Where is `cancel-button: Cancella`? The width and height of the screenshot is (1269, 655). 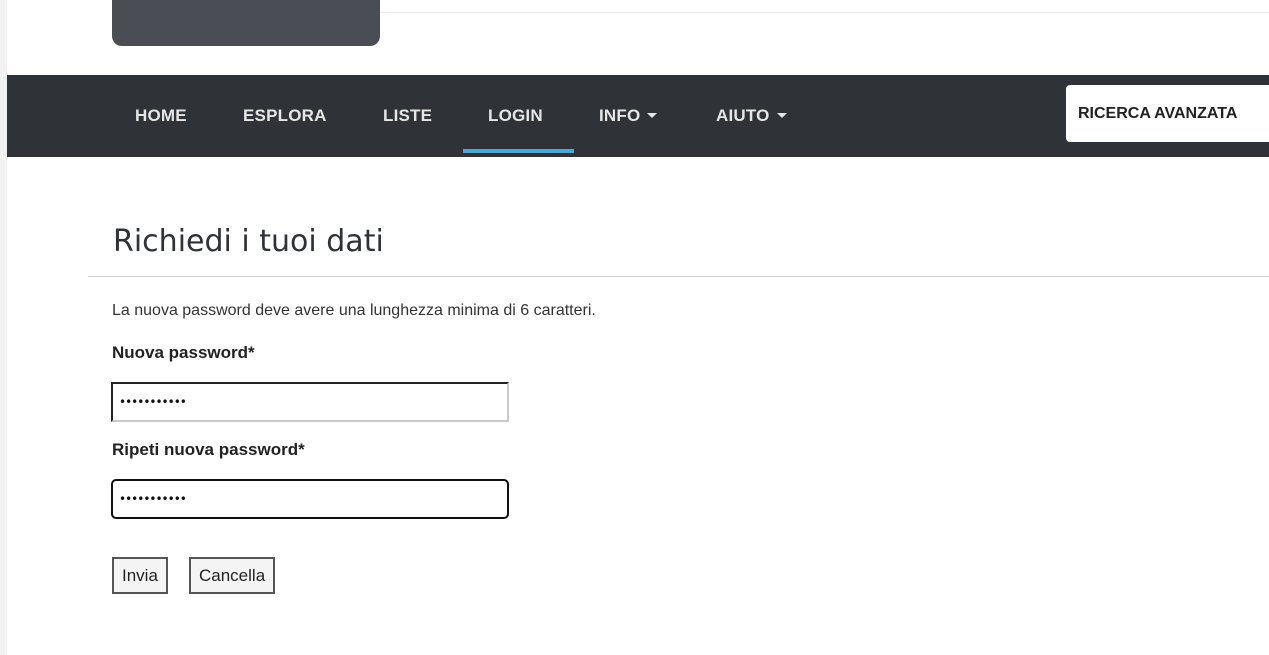 cancel-button: Cancella is located at coordinates (232, 575).